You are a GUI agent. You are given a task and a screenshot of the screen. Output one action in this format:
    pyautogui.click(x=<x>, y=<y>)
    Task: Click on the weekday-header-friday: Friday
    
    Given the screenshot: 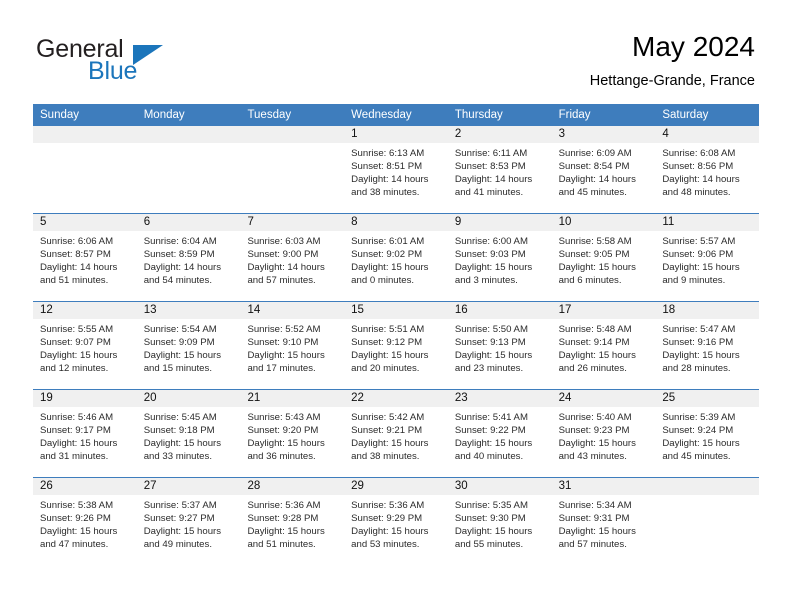 What is the action you would take?
    pyautogui.click(x=574, y=115)
    